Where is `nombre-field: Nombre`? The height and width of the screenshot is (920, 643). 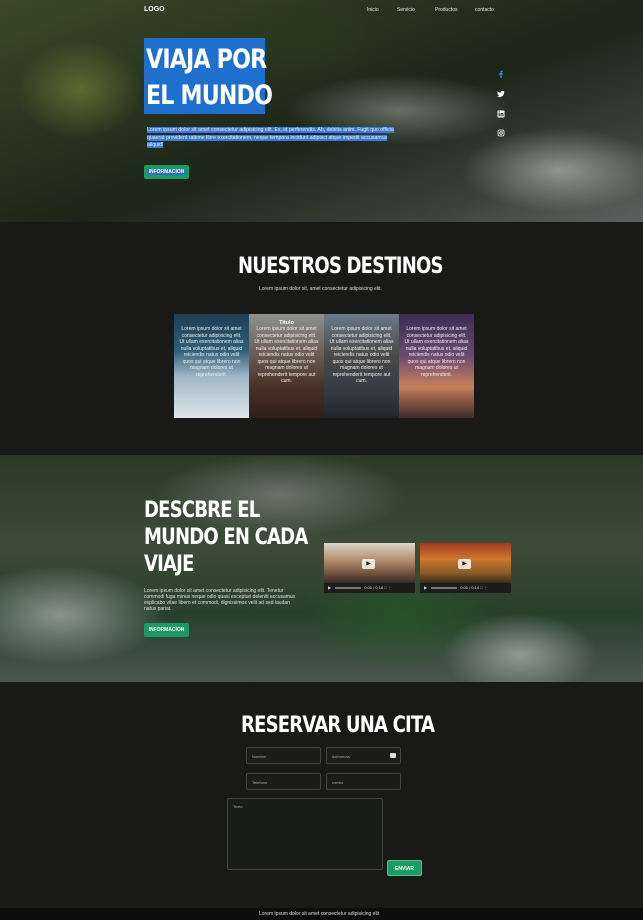
nombre-field: Nombre is located at coordinates (283, 755).